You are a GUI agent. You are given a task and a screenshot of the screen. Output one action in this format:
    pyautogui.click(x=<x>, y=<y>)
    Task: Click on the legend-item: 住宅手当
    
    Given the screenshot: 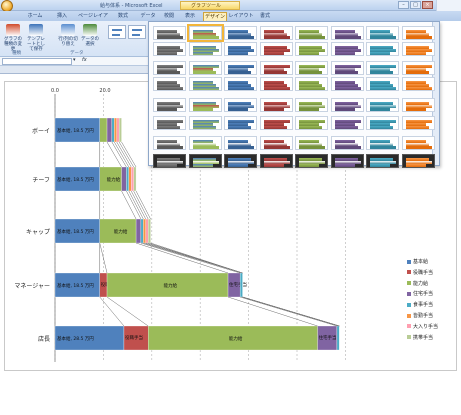 What is the action you would take?
    pyautogui.click(x=420, y=295)
    